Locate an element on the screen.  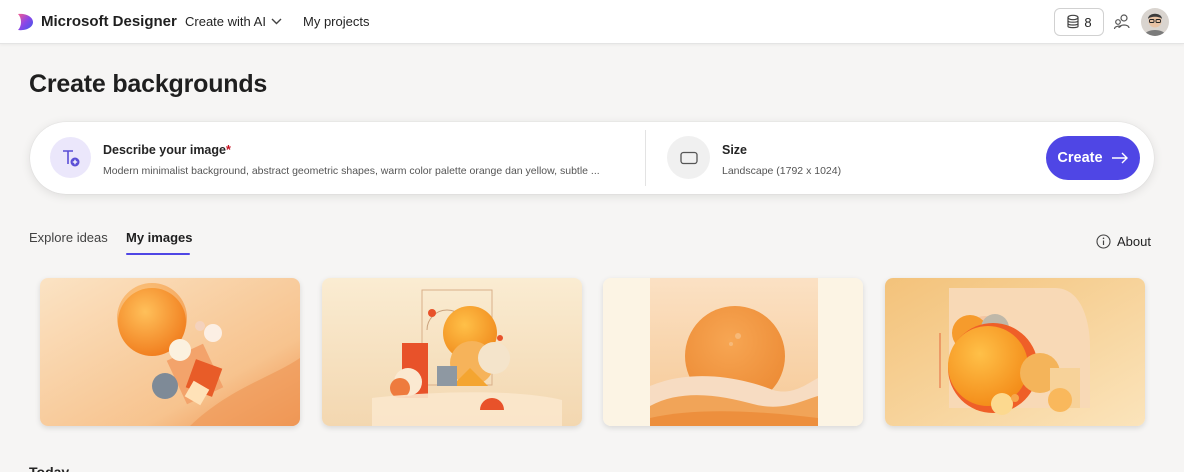
page-title: Create backgrounds is located at coordinates (148, 84).